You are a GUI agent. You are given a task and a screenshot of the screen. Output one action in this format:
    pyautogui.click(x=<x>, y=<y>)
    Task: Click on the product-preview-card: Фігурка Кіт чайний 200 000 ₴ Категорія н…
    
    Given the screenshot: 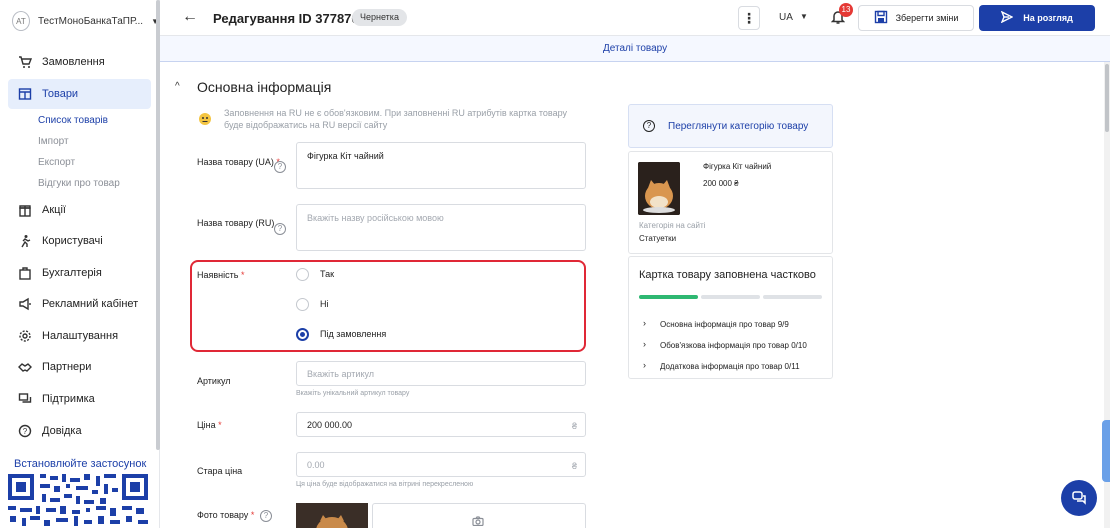 What is the action you would take?
    pyautogui.click(x=730, y=202)
    